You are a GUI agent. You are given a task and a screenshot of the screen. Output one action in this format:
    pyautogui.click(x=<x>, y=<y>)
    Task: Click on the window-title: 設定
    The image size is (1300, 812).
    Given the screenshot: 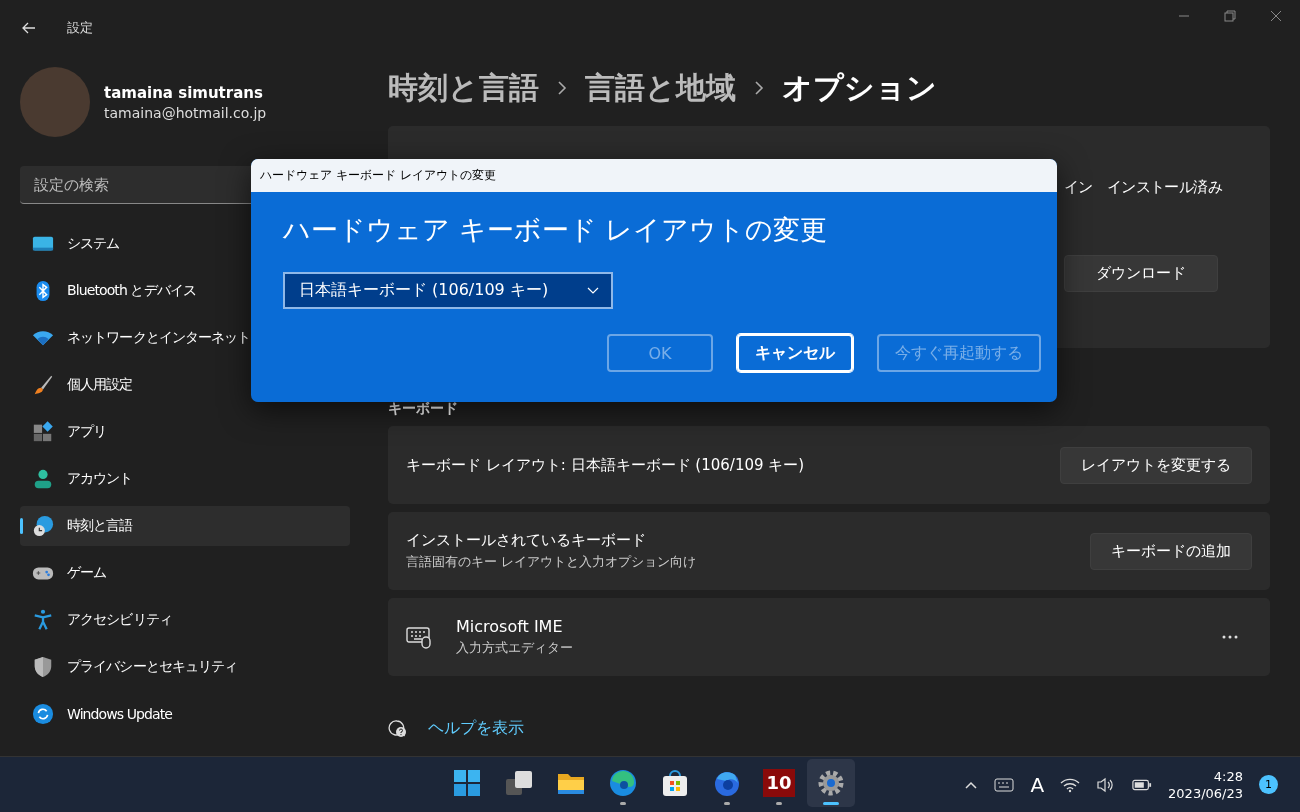 What is the action you would take?
    pyautogui.click(x=80, y=28)
    